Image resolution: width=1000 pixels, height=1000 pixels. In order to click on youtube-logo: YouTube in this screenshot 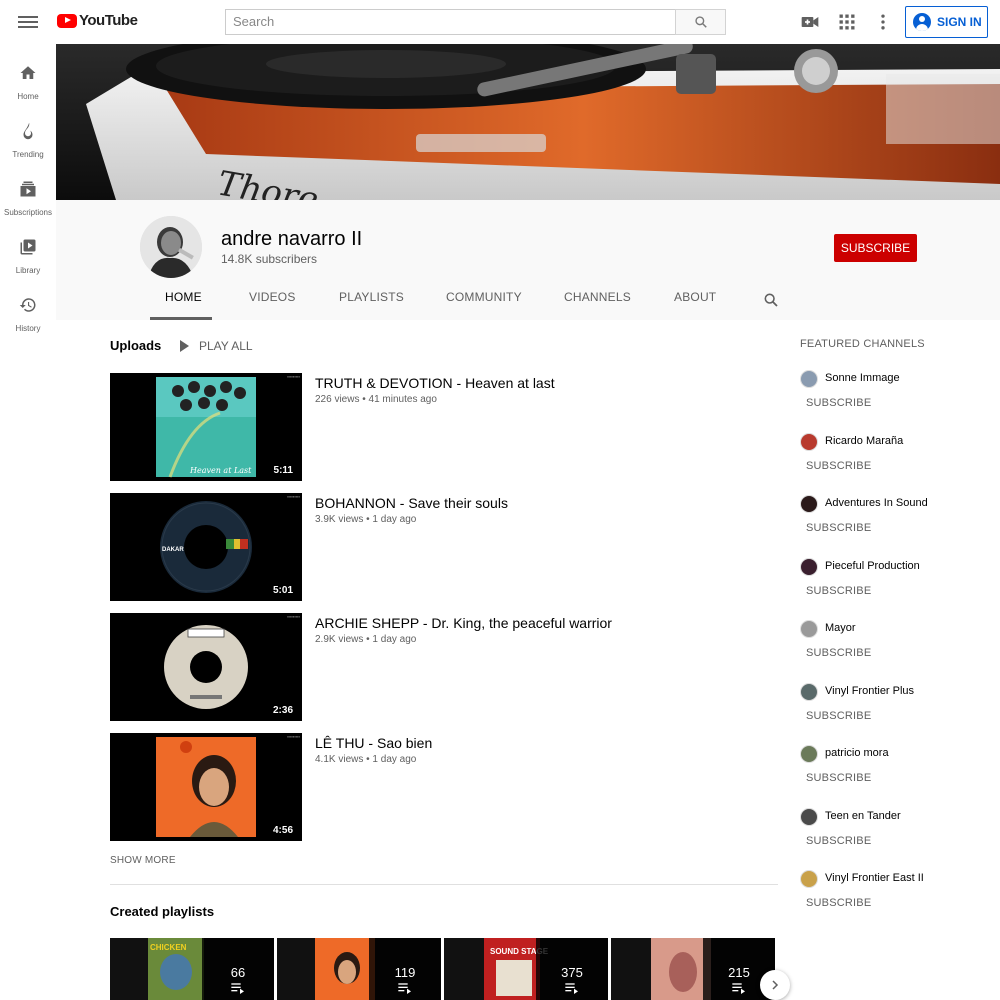, I will do `click(97, 20)`.